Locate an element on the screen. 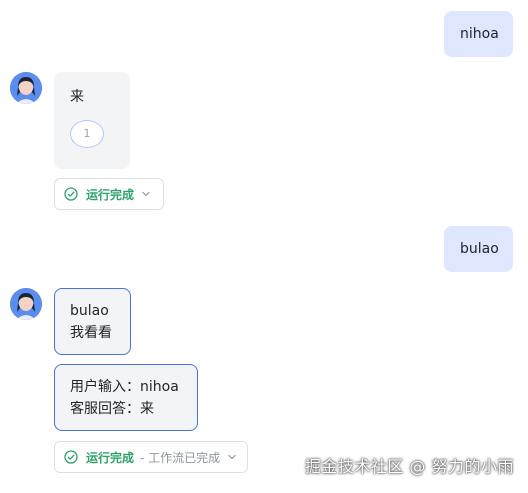 Image resolution: width=528 pixels, height=493 pixels. user-message-bubble: nihoa is located at coordinates (478, 34).